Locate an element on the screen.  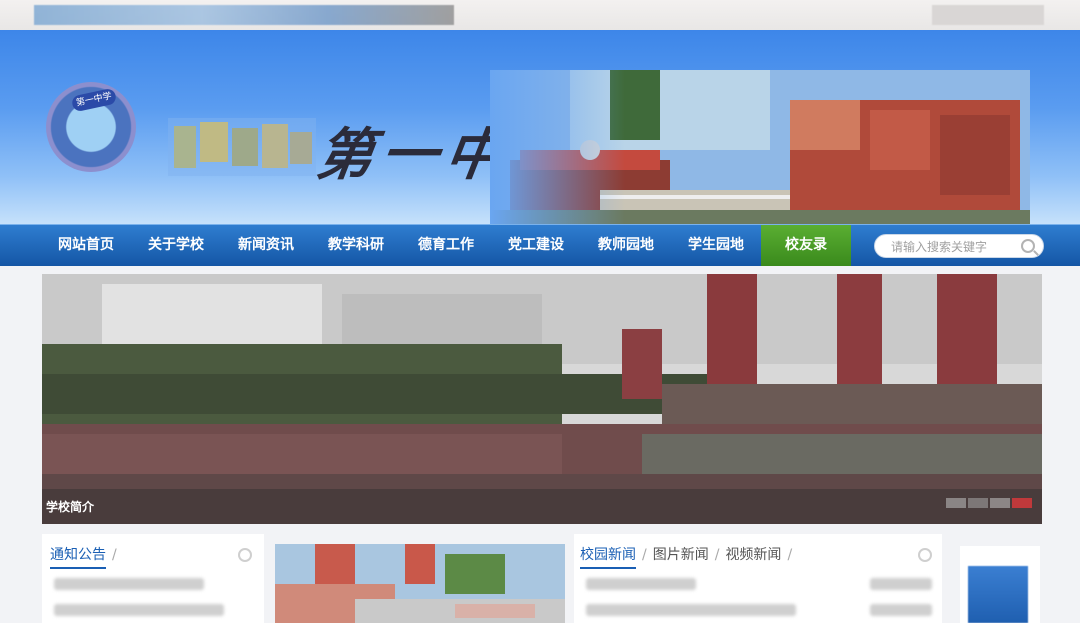
nav-item-moral-education: 德育工作 is located at coordinates (446, 245).